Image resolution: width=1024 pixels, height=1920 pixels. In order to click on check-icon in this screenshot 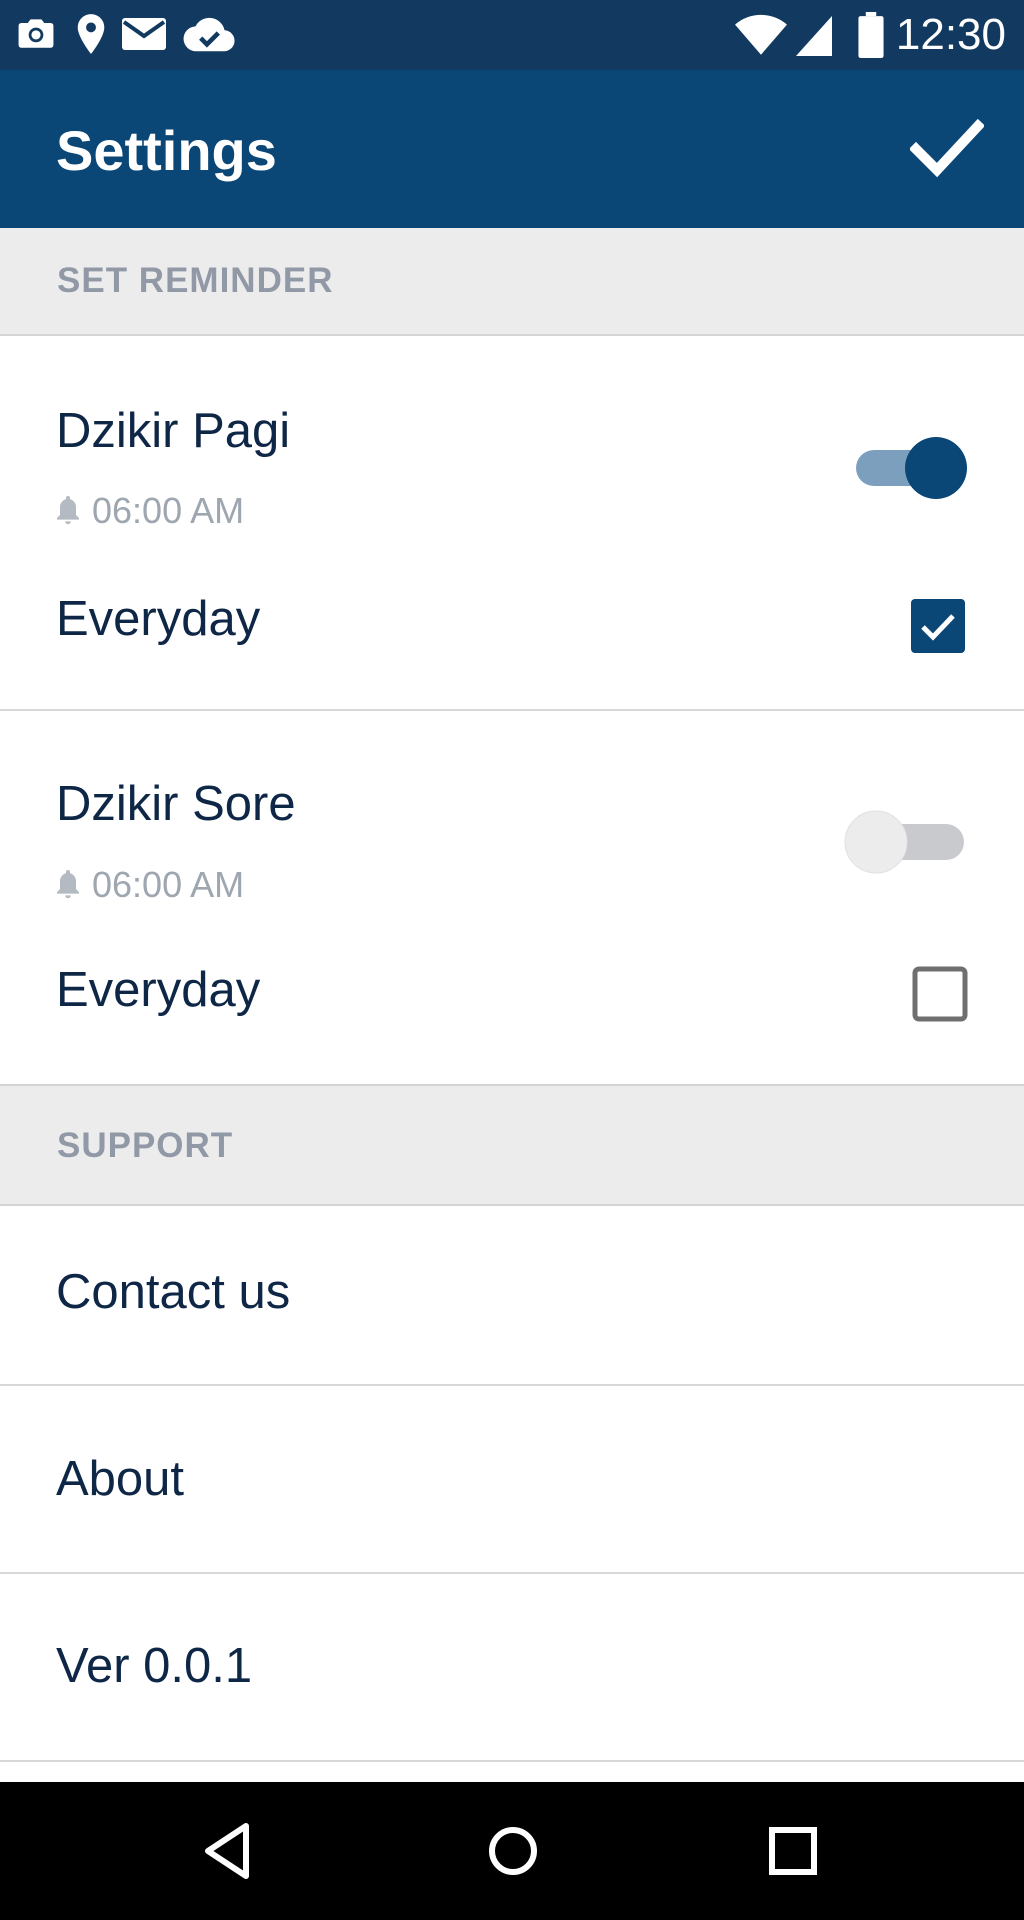, I will do `click(947, 148)`.